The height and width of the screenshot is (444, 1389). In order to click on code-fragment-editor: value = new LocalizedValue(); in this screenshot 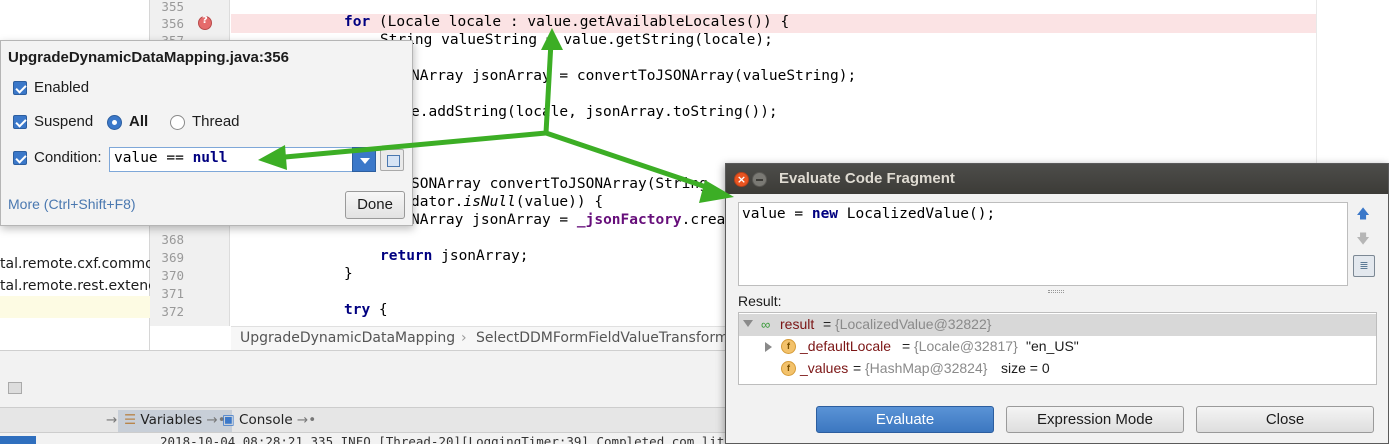, I will do `click(1043, 244)`.